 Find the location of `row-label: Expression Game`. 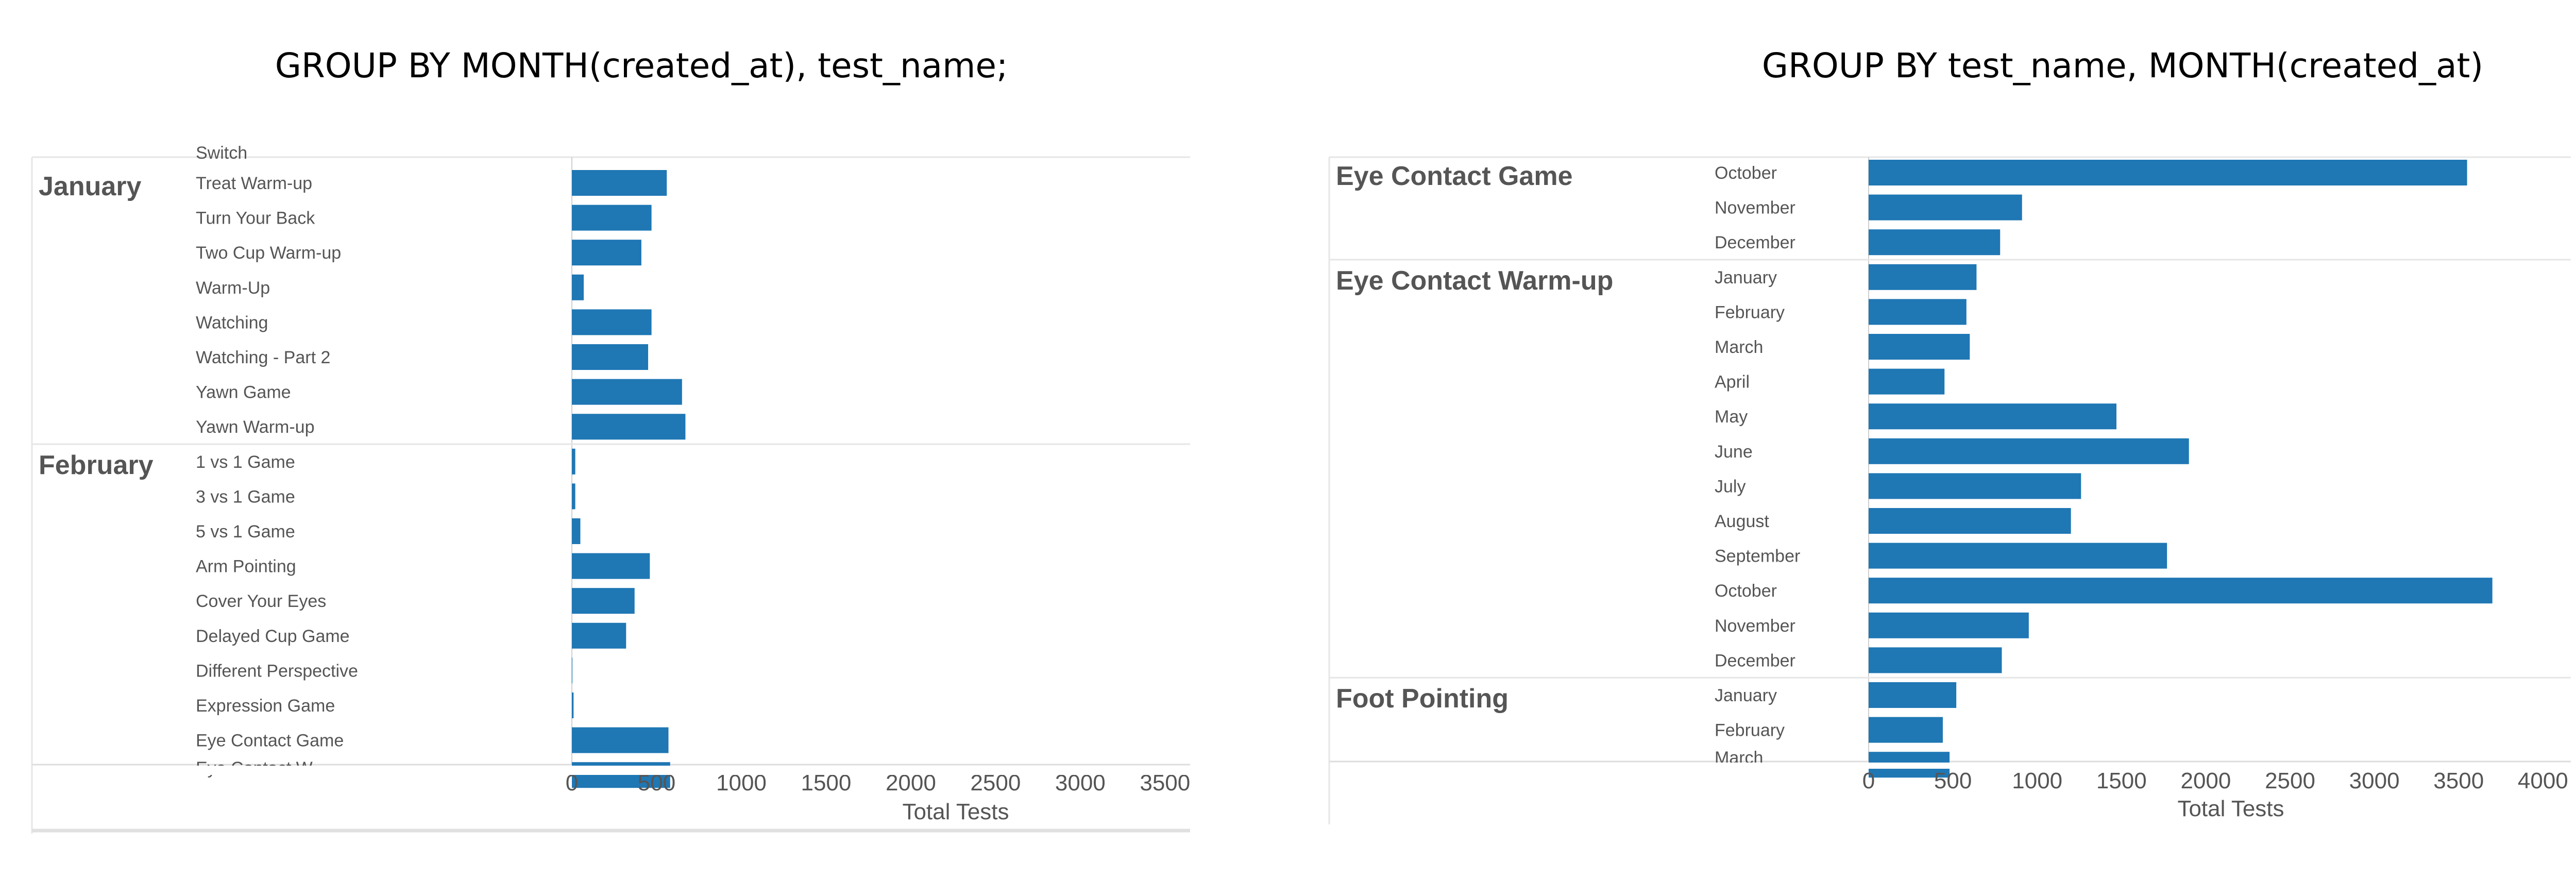

row-label: Expression Game is located at coordinates (265, 706).